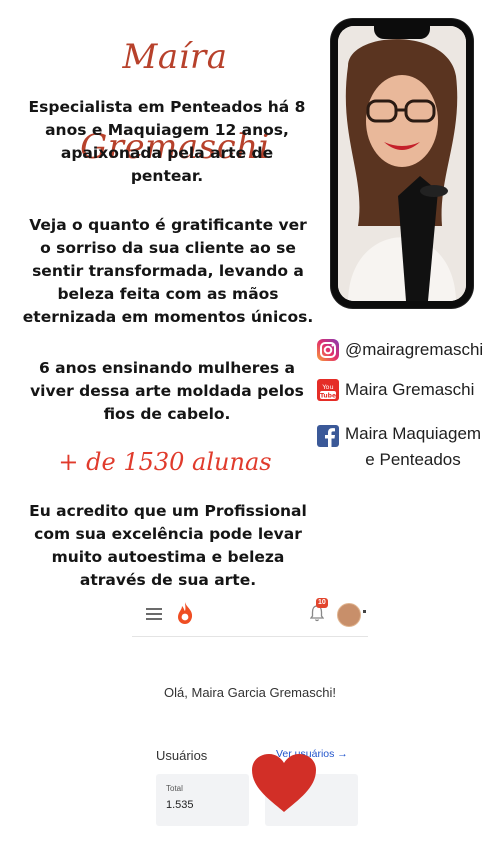 This screenshot has height=850, width=500. What do you see at coordinates (167, 176) in the screenshot?
I see `intro-line: pentear.` at bounding box center [167, 176].